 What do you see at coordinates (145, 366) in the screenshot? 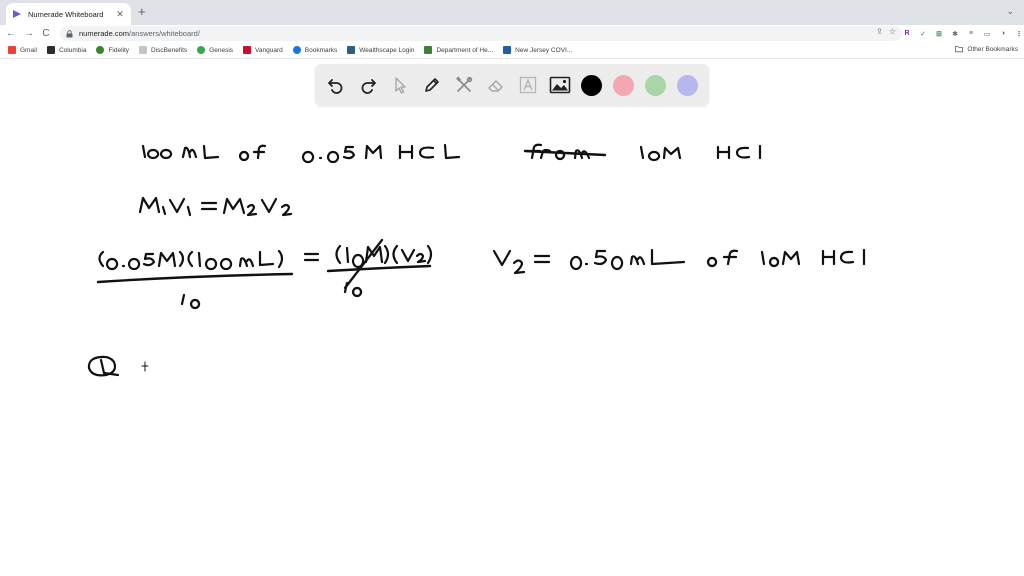
I see `cursor-crosshair-icon` at bounding box center [145, 366].